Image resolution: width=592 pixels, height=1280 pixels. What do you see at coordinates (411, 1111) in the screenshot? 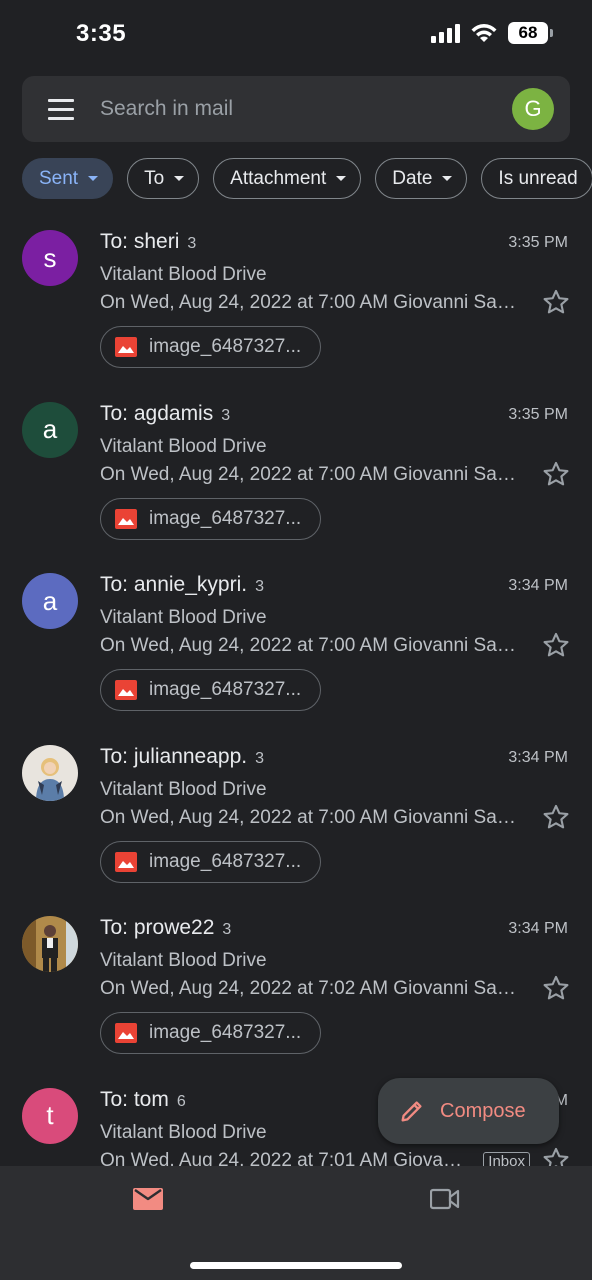
I see `pencil-icon` at bounding box center [411, 1111].